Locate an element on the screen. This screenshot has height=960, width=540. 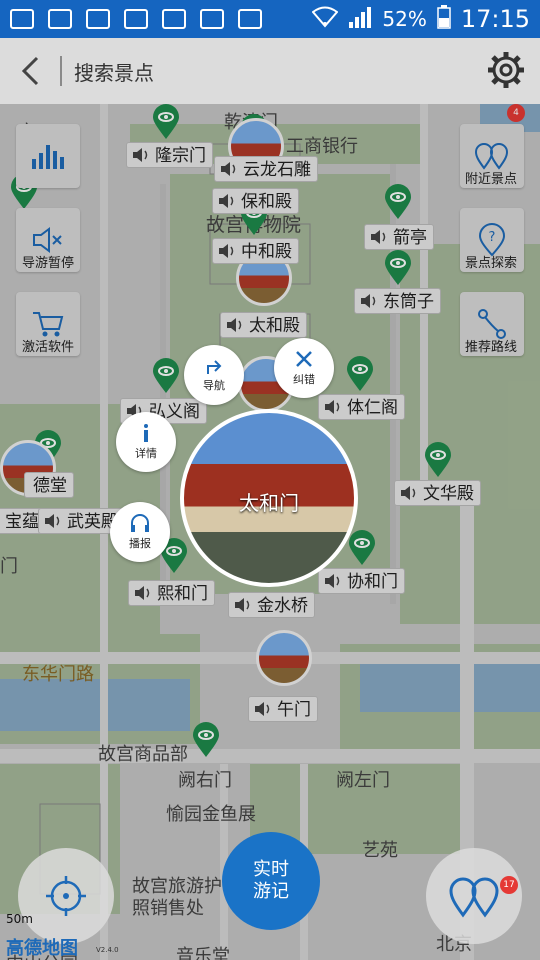
download-icon is located at coordinates (60, 19).